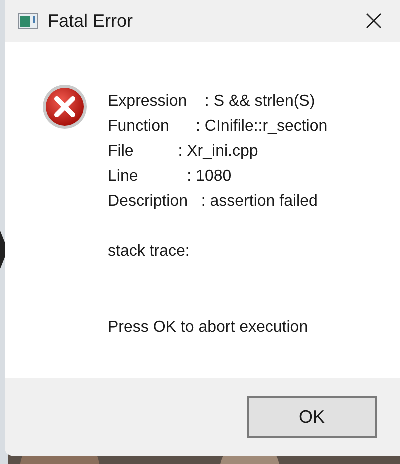 Image resolution: width=400 pixels, height=464 pixels. What do you see at coordinates (213, 202) in the screenshot?
I see `error-detail-line: Description : assertion failed` at bounding box center [213, 202].